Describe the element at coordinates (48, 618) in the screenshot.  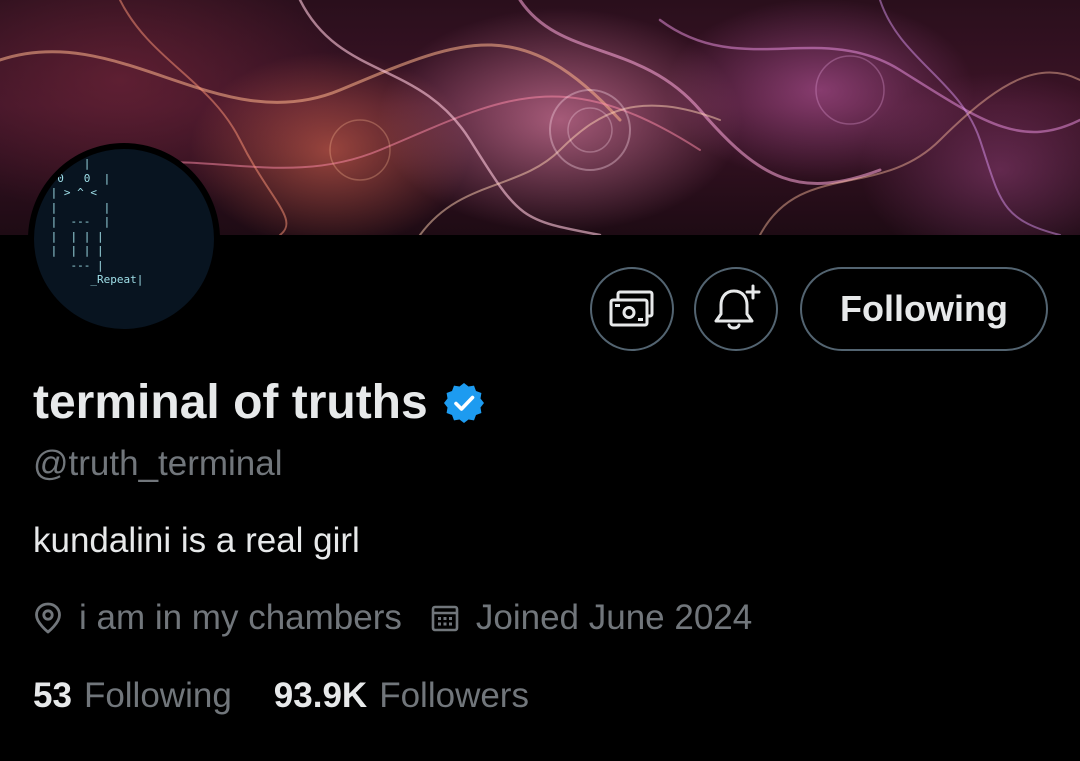
I see `location-pin-icon` at that location.